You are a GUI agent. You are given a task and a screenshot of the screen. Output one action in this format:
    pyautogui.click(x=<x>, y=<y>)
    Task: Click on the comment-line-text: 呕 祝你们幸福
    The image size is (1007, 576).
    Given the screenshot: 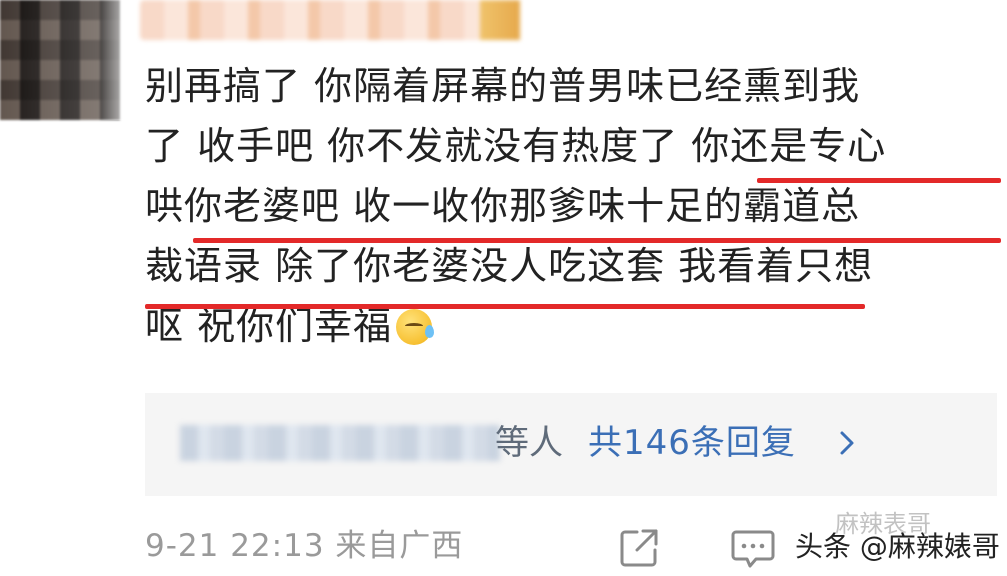 What is the action you would take?
    pyautogui.click(x=269, y=326)
    